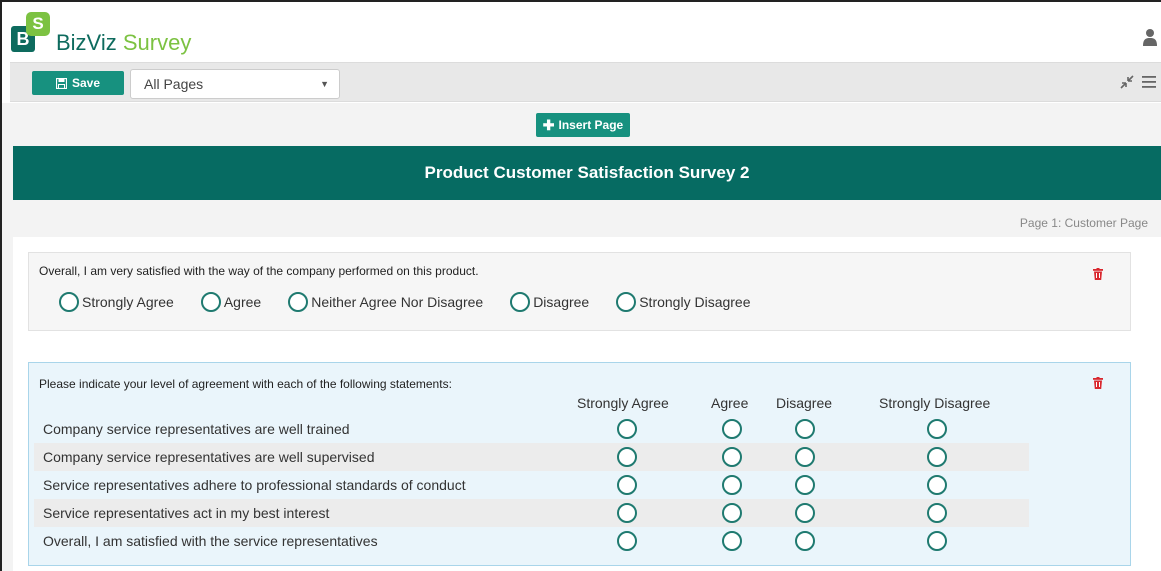 This screenshot has height=571, width=1161. What do you see at coordinates (242, 302) in the screenshot?
I see `option-label: Agree` at bounding box center [242, 302].